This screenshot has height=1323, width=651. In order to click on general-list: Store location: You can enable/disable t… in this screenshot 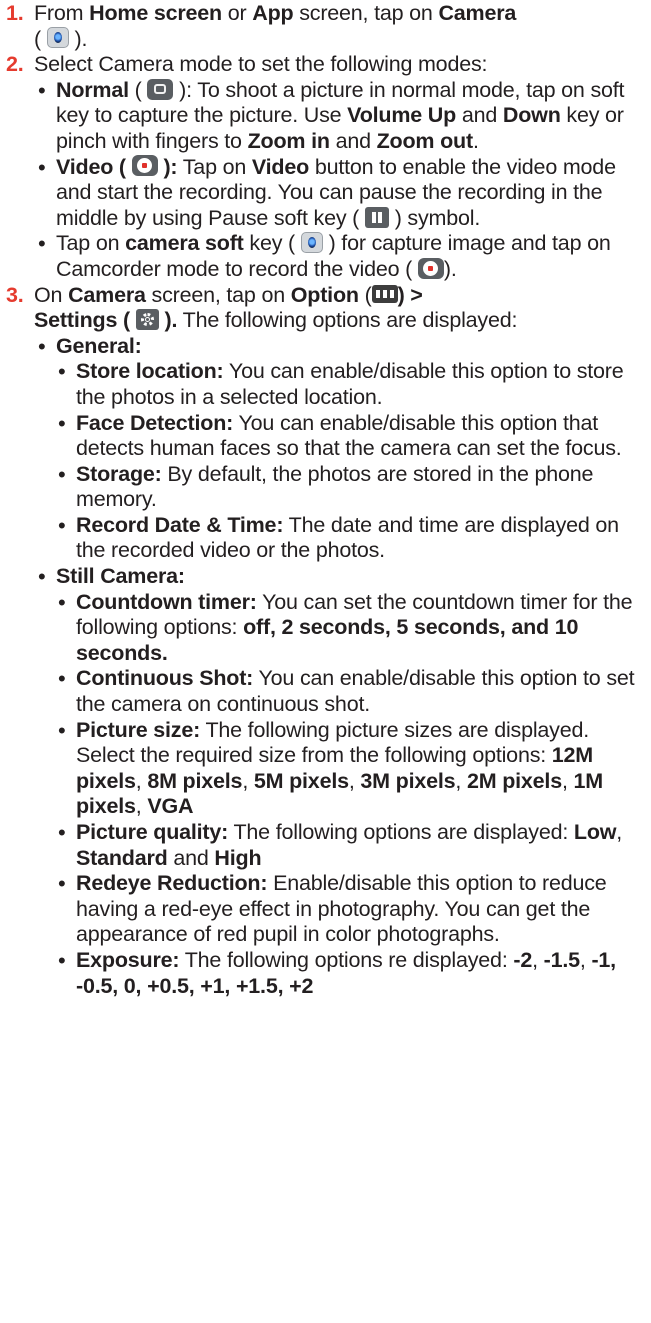, I will do `click(348, 461)`.